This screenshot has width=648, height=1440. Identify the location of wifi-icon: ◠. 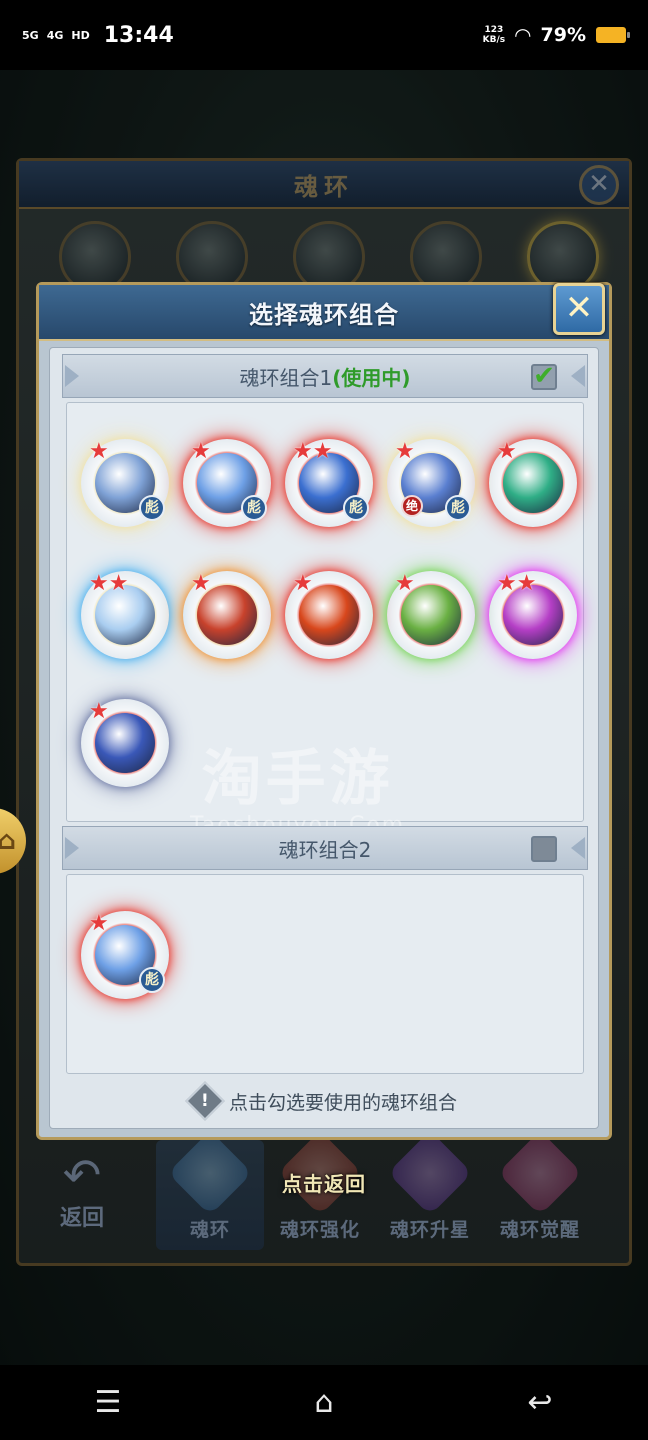
(523, 35).